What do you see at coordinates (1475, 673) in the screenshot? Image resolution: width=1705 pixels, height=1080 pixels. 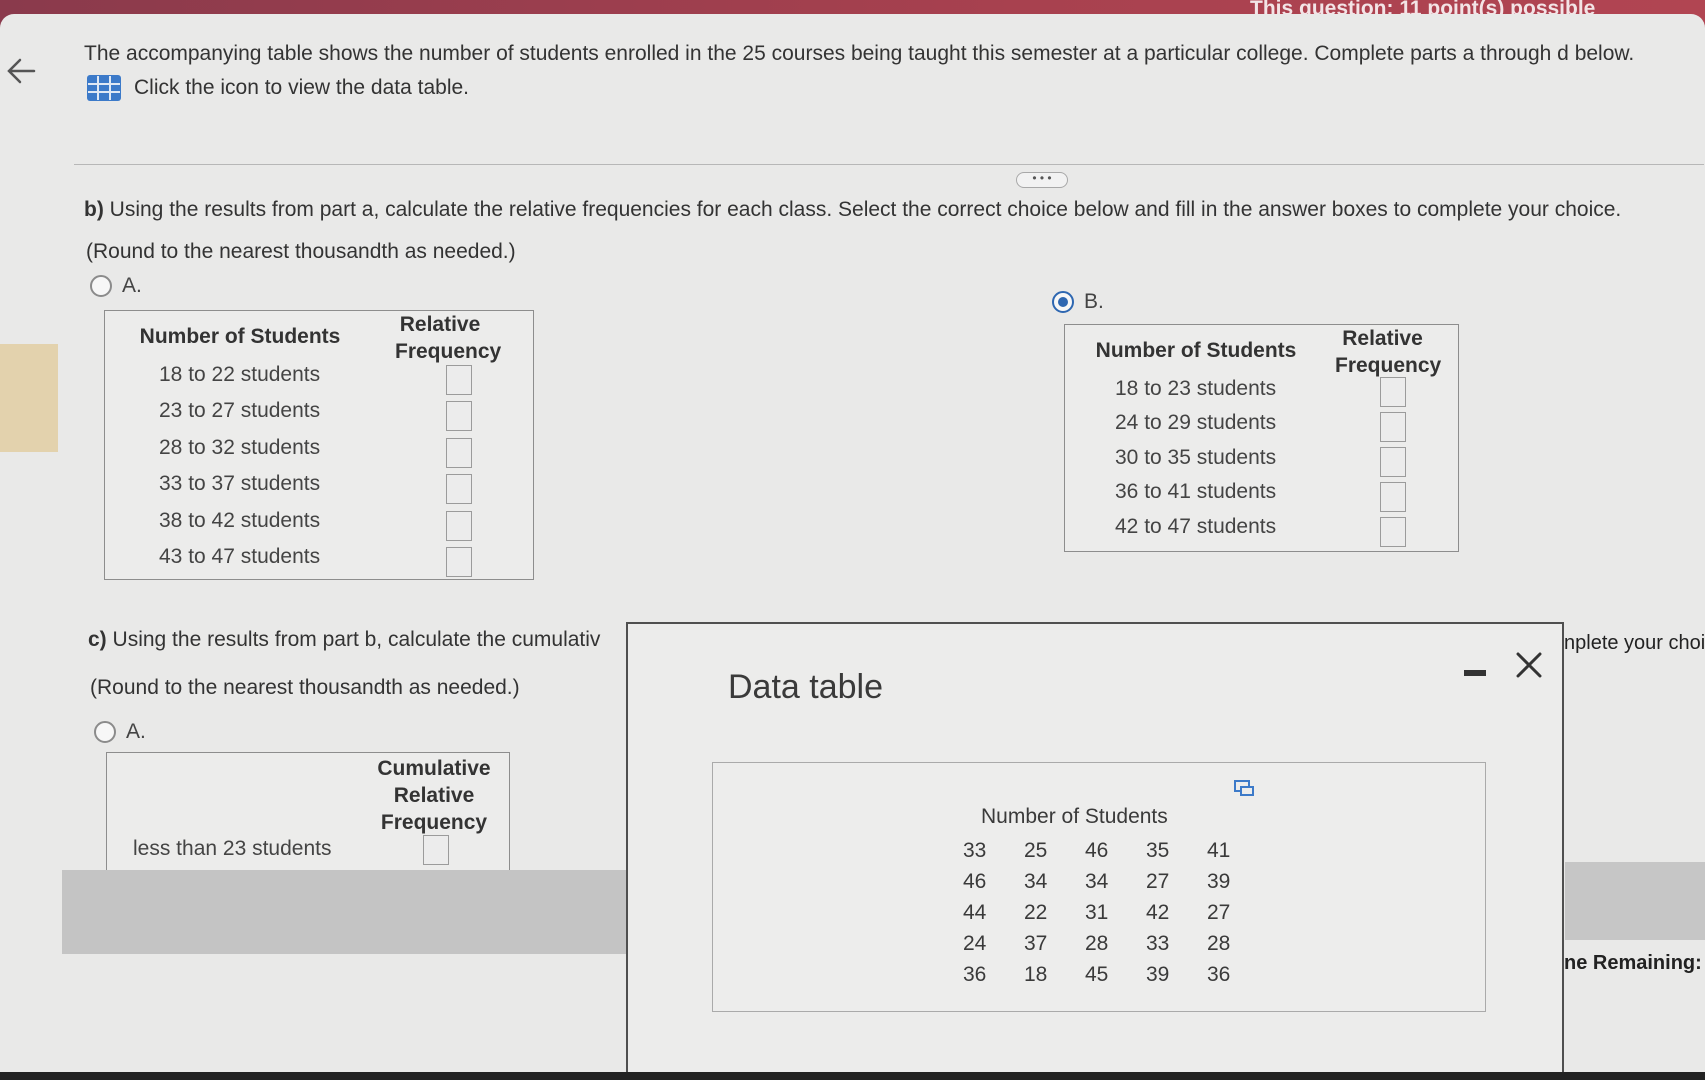 I see `minimize-button` at bounding box center [1475, 673].